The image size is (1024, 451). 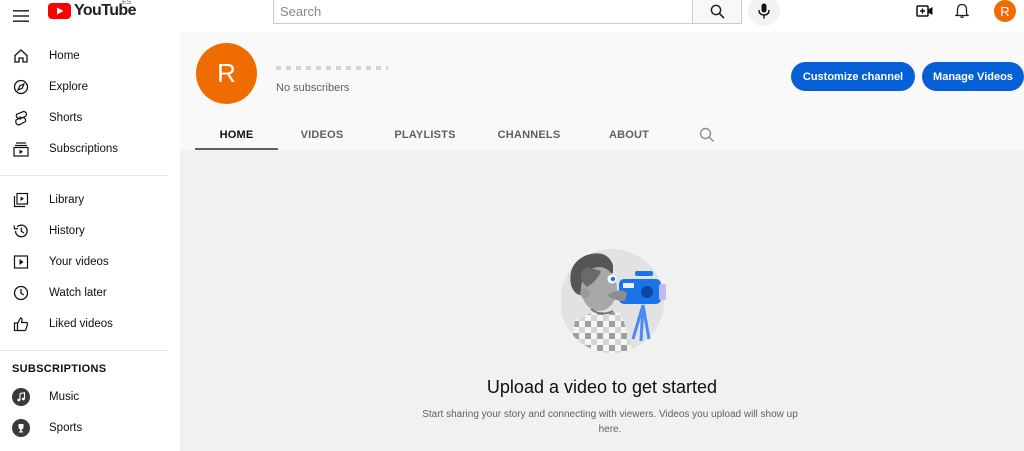 I want to click on search-button, so click(x=717, y=12).